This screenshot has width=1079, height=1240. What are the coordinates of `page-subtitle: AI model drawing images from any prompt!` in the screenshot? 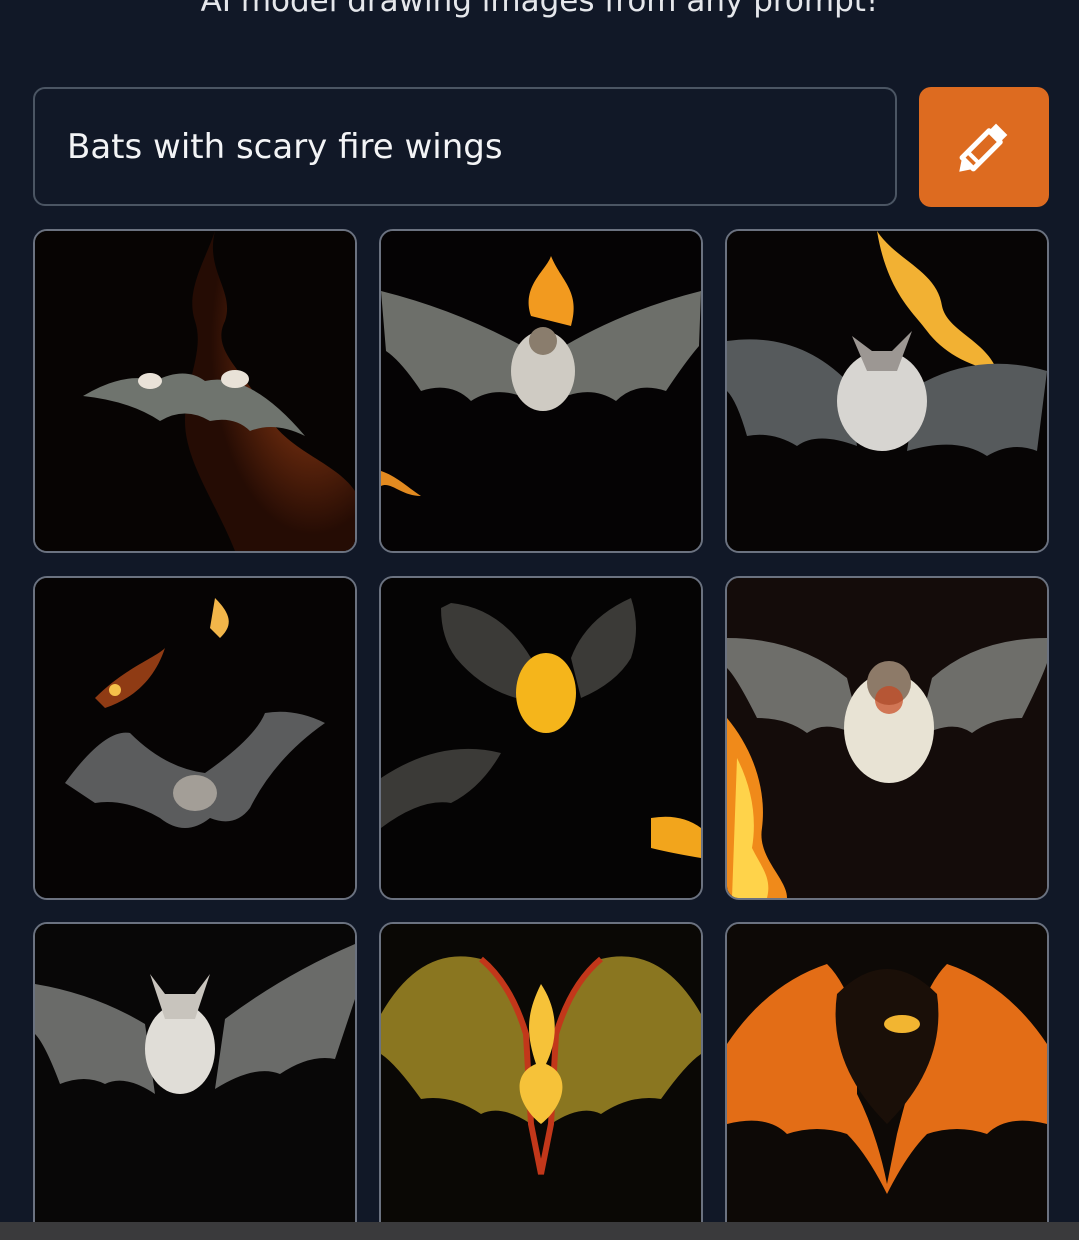 It's located at (539, 9).